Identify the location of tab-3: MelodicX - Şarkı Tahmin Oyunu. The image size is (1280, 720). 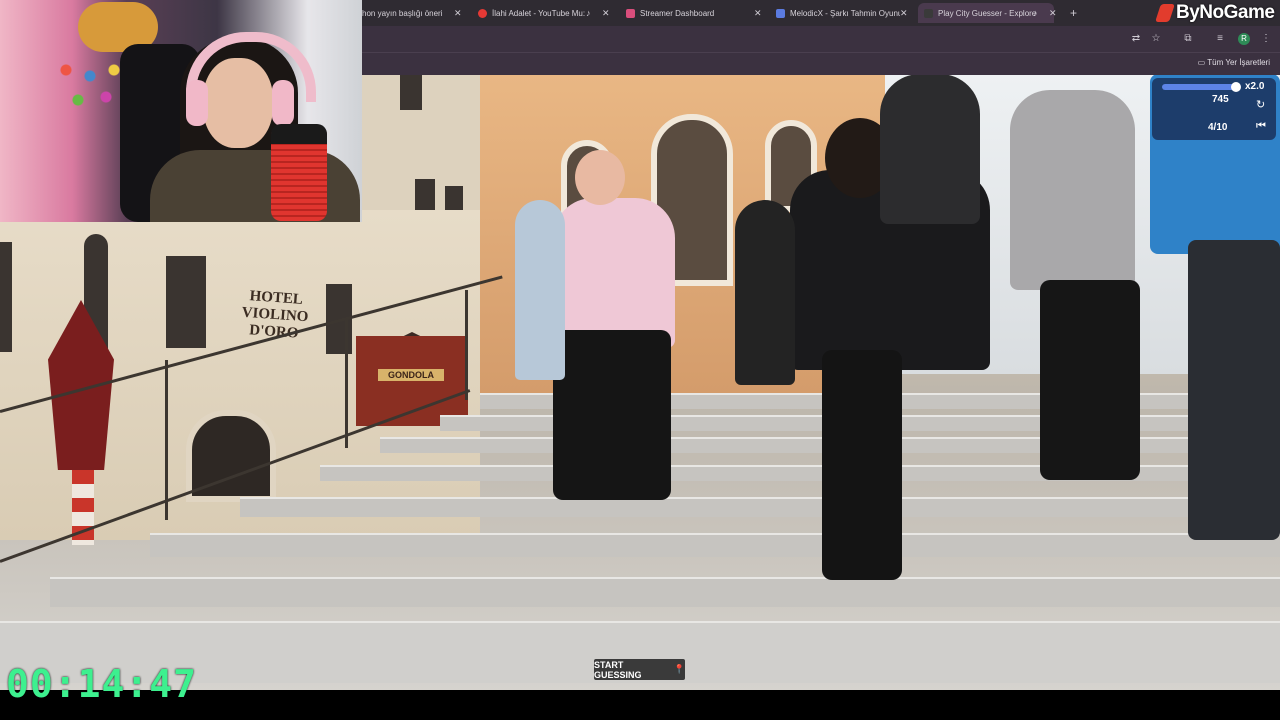
(836, 13).